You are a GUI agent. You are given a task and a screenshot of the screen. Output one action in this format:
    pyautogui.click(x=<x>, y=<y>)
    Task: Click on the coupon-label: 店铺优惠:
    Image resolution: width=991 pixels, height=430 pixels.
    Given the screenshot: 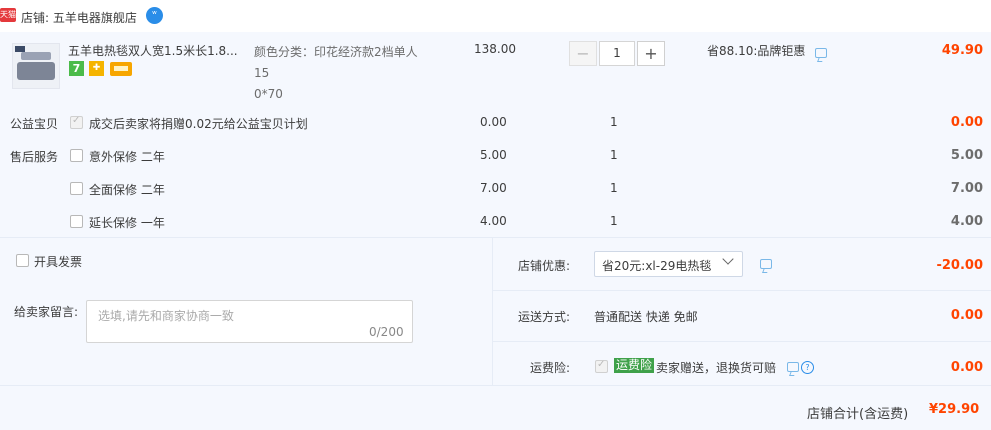 What is the action you would take?
    pyautogui.click(x=543, y=266)
    